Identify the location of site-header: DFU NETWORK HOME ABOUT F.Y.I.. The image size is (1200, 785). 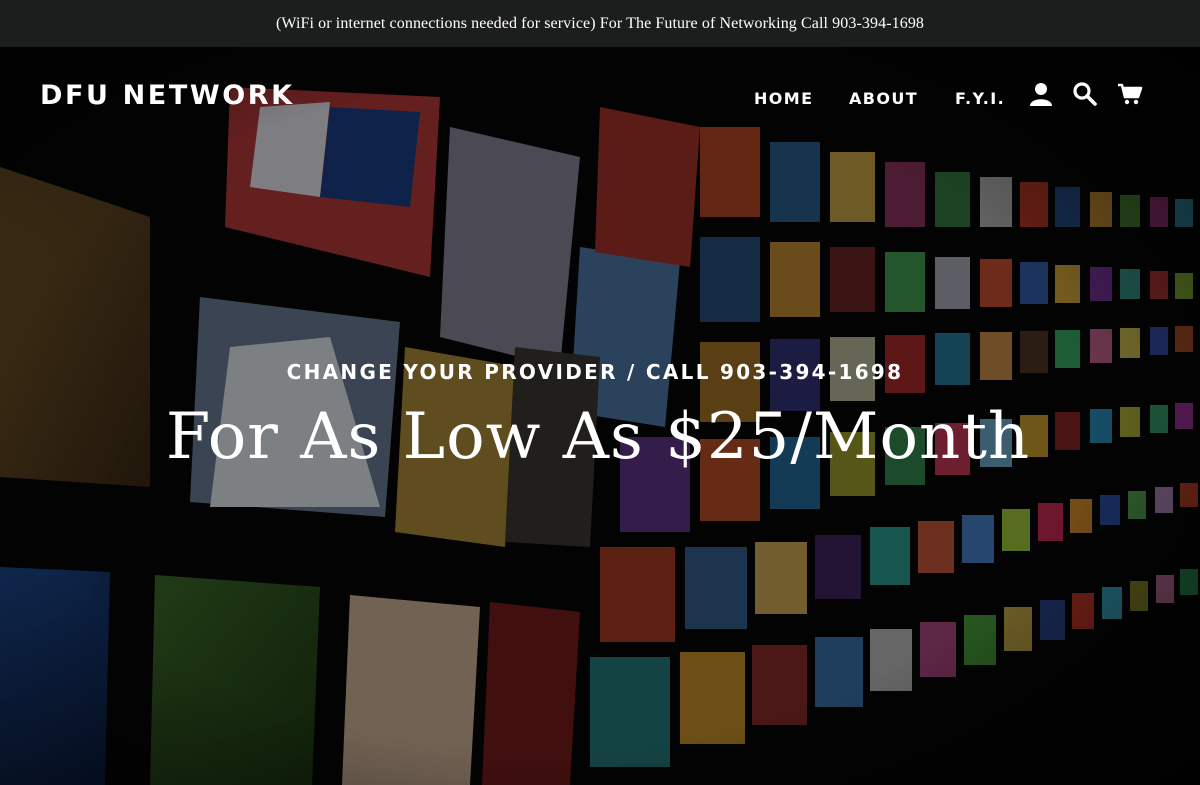
(600, 97).